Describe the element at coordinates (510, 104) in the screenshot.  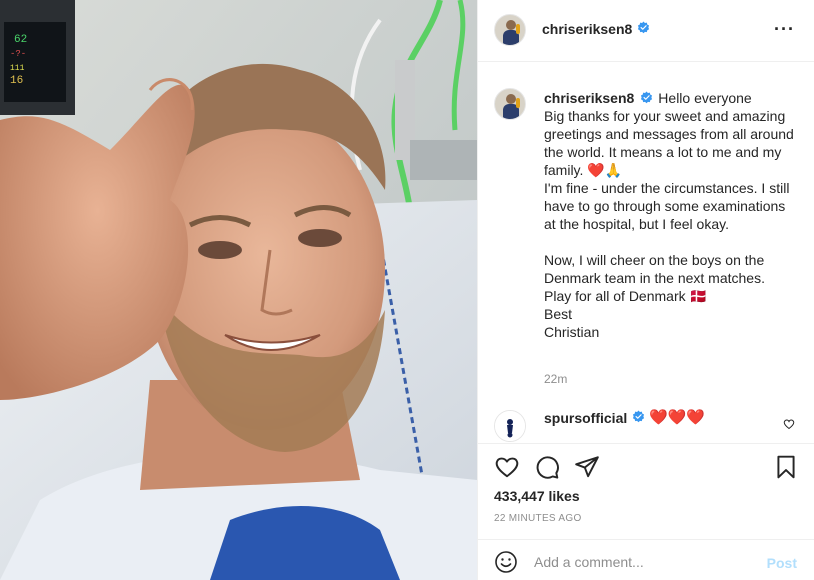
I see `caption-author-avatar` at that location.